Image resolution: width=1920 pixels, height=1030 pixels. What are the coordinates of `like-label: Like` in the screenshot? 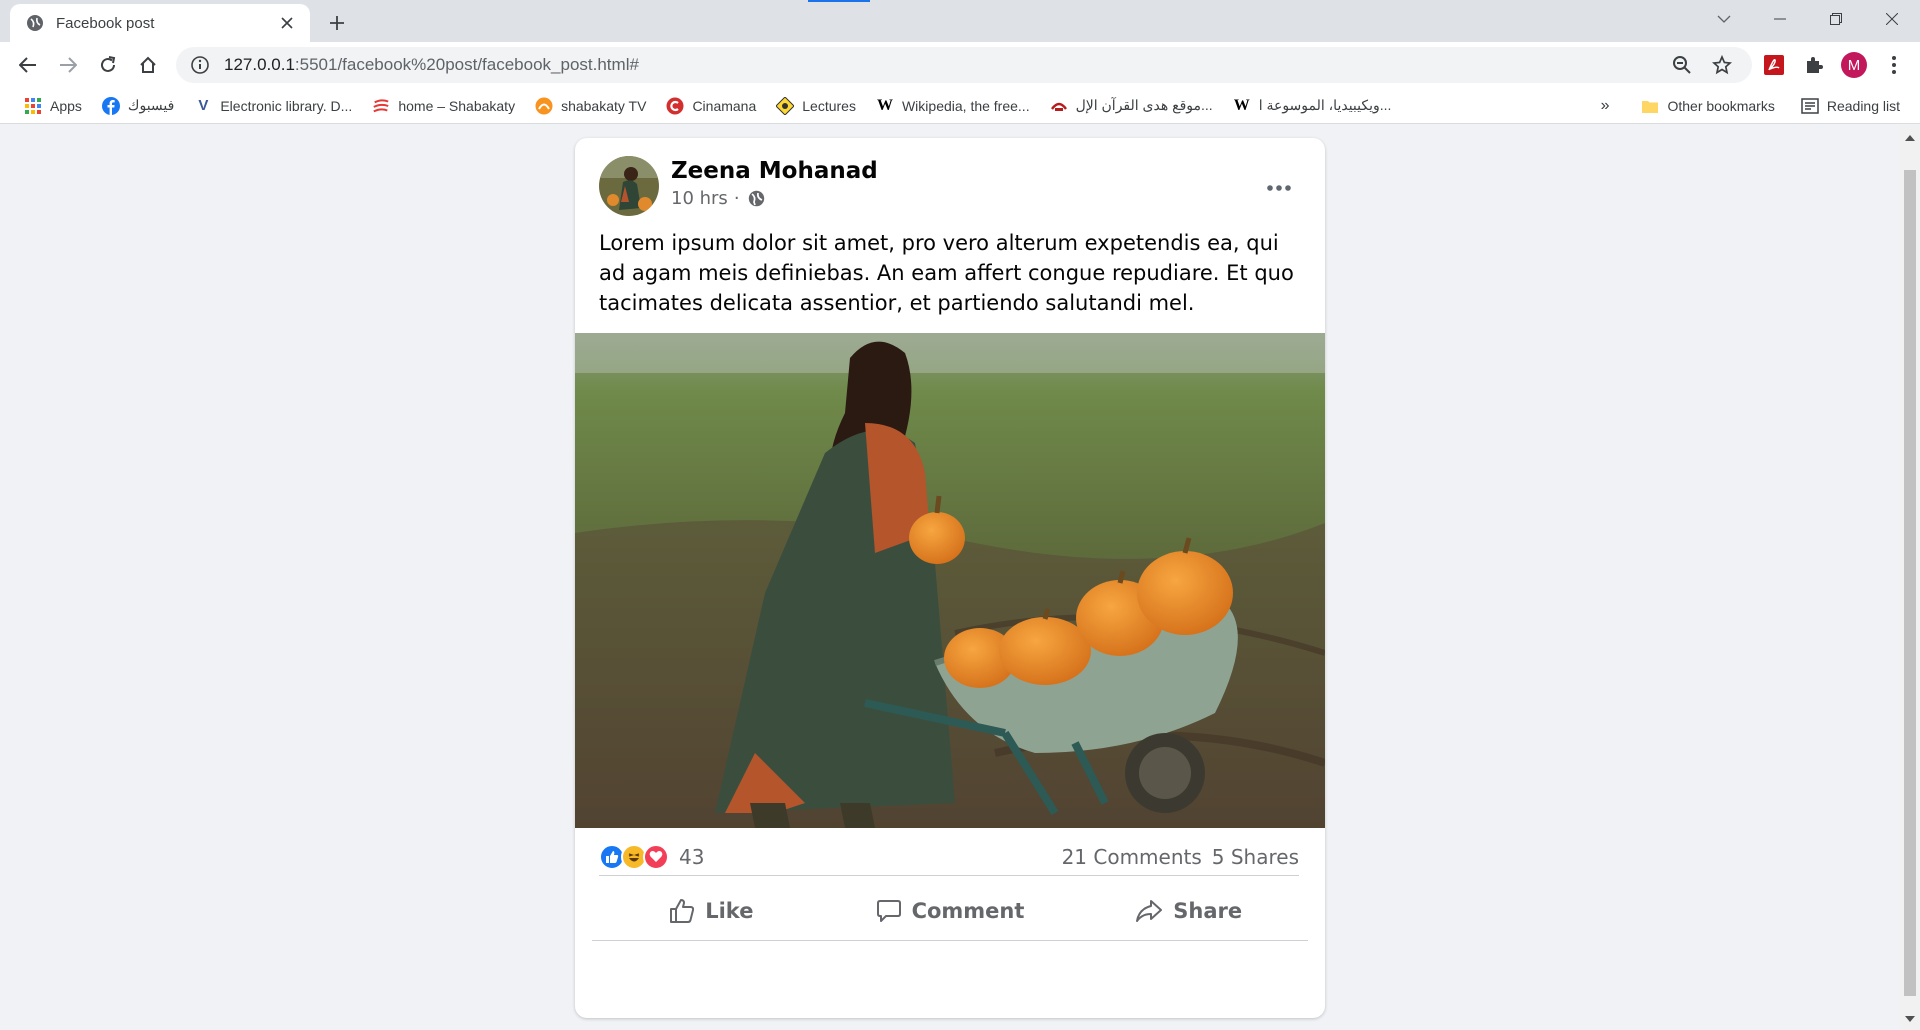 It's located at (729, 910).